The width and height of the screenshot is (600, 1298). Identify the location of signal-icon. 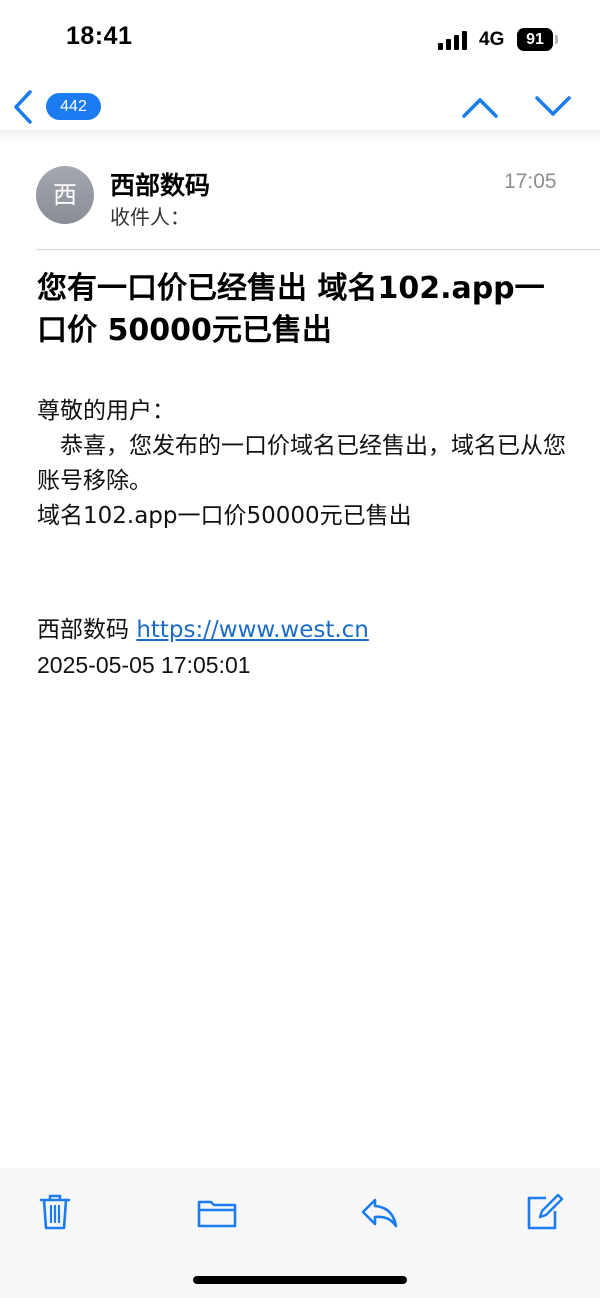
(453, 40).